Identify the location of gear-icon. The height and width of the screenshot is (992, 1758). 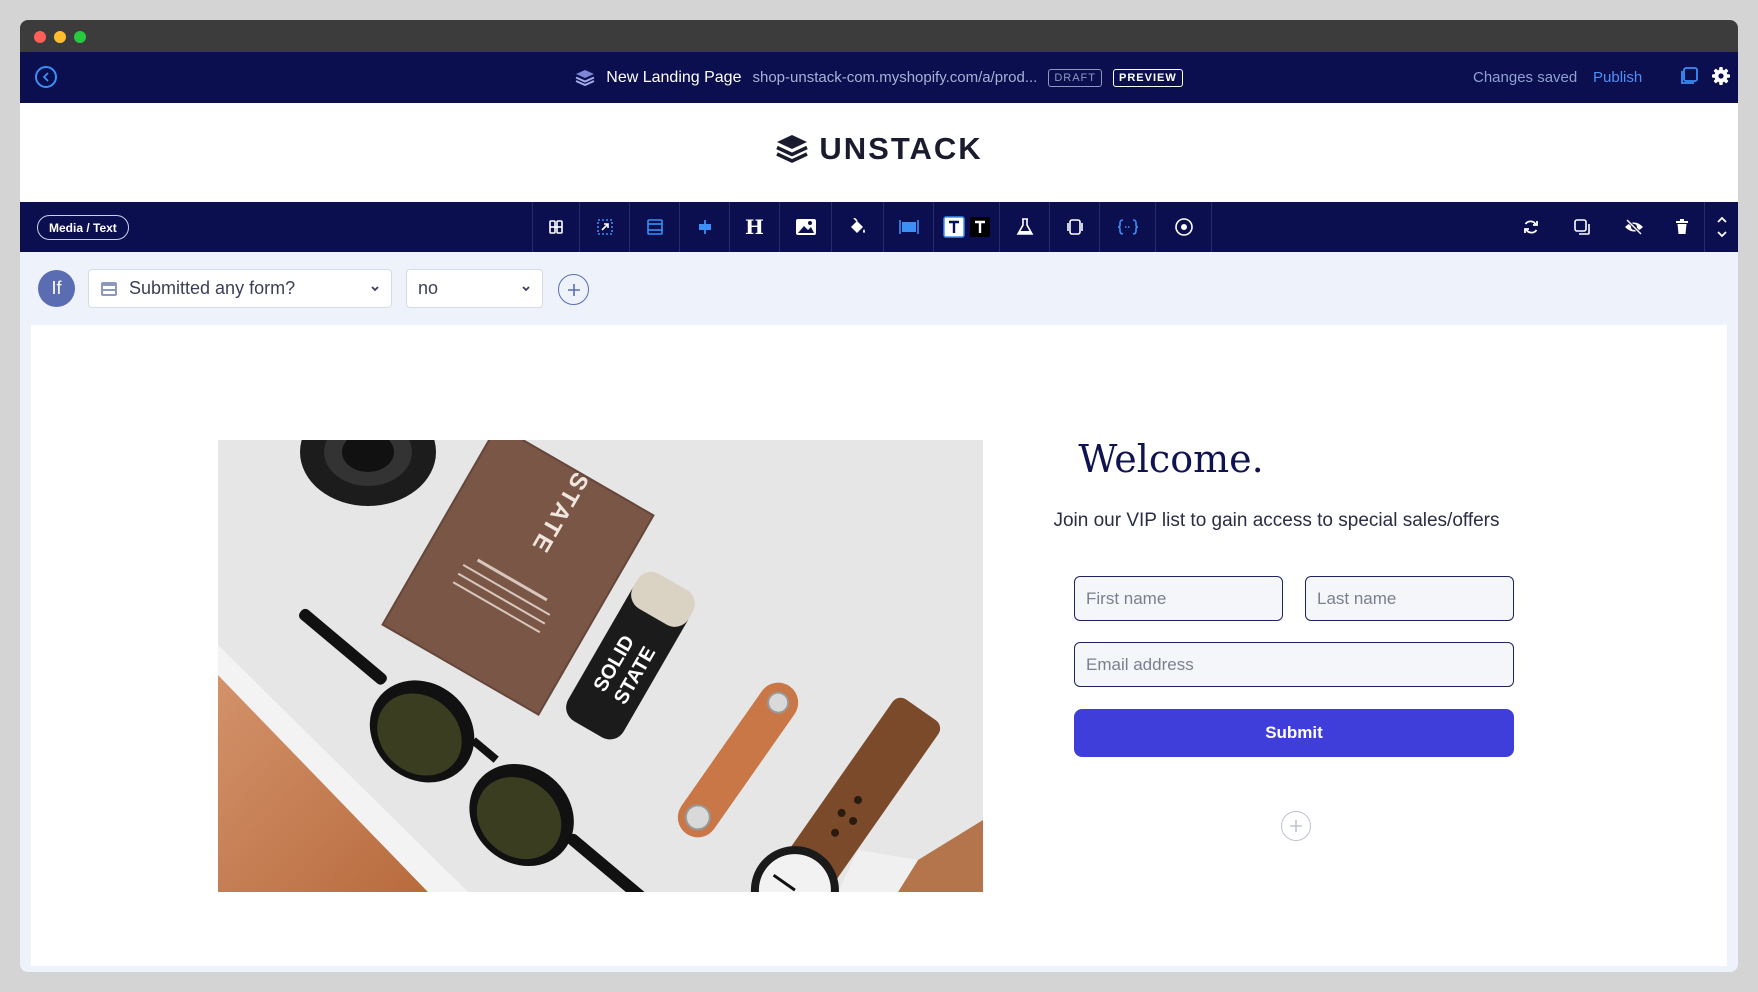
(1721, 76).